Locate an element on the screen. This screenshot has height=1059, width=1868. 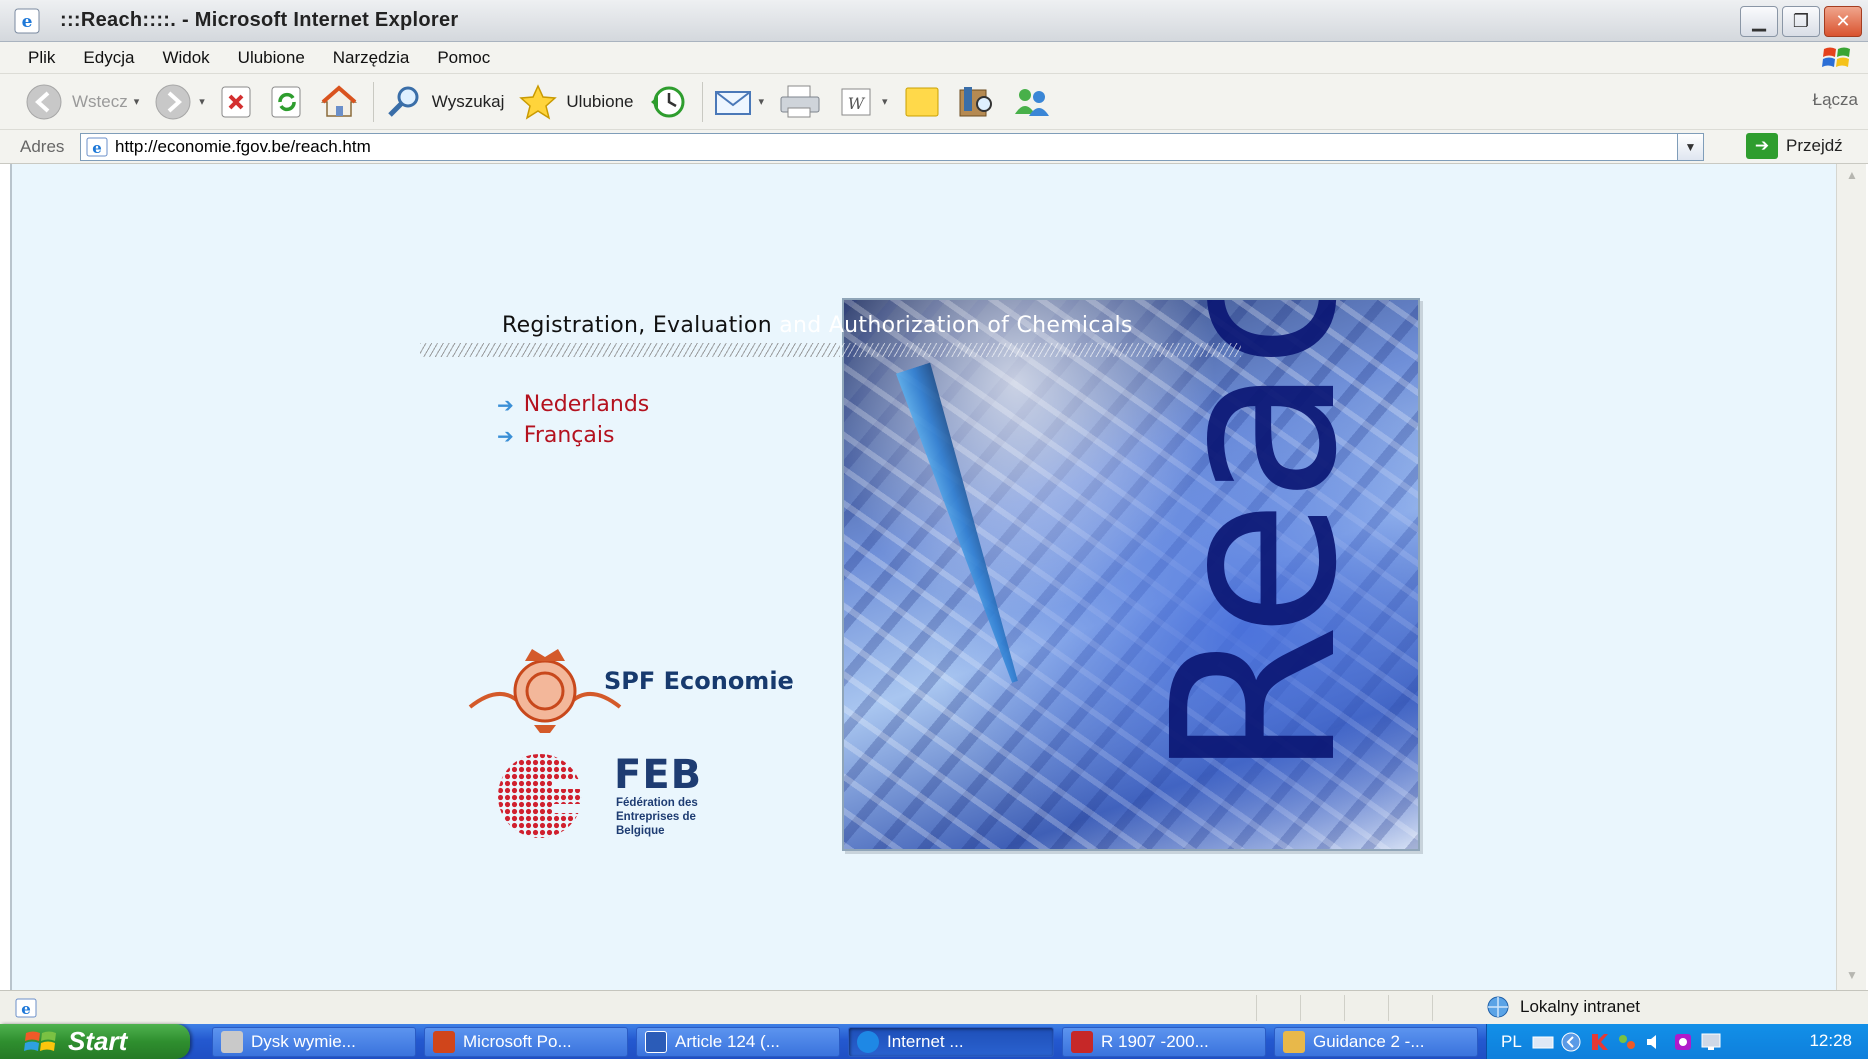
search-label: Wyszukaj is located at coordinates (468, 101).